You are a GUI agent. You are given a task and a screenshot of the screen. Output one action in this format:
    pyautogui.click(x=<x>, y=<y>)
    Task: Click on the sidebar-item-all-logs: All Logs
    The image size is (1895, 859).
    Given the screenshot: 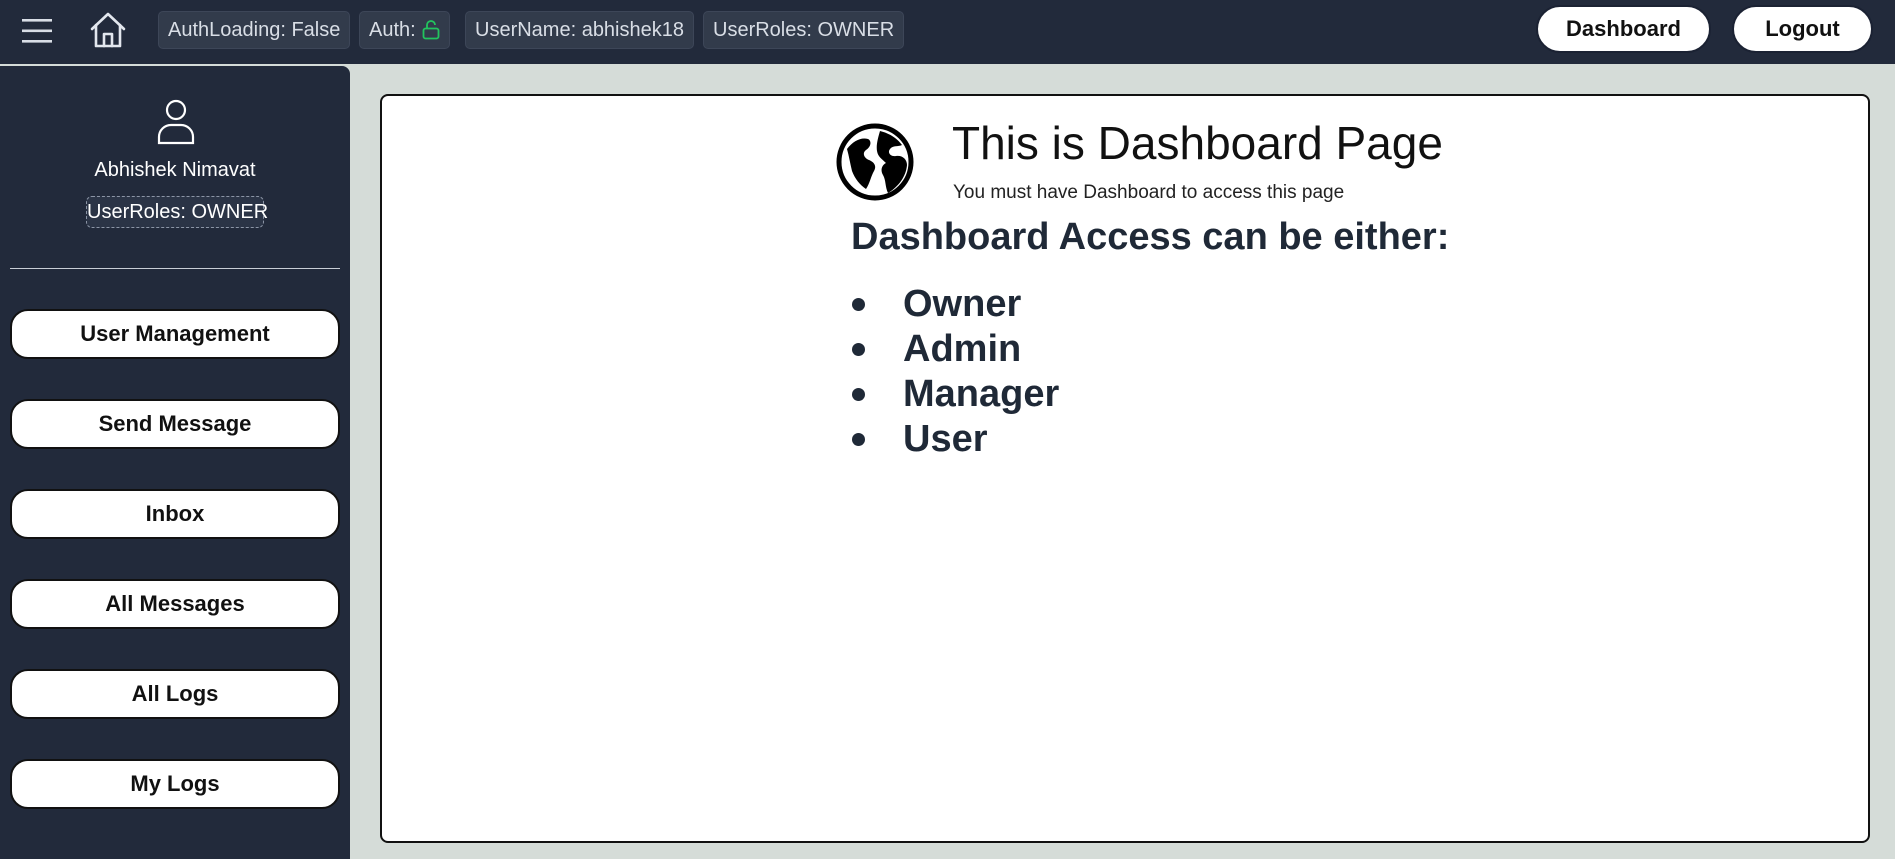 What is the action you would take?
    pyautogui.click(x=175, y=694)
    